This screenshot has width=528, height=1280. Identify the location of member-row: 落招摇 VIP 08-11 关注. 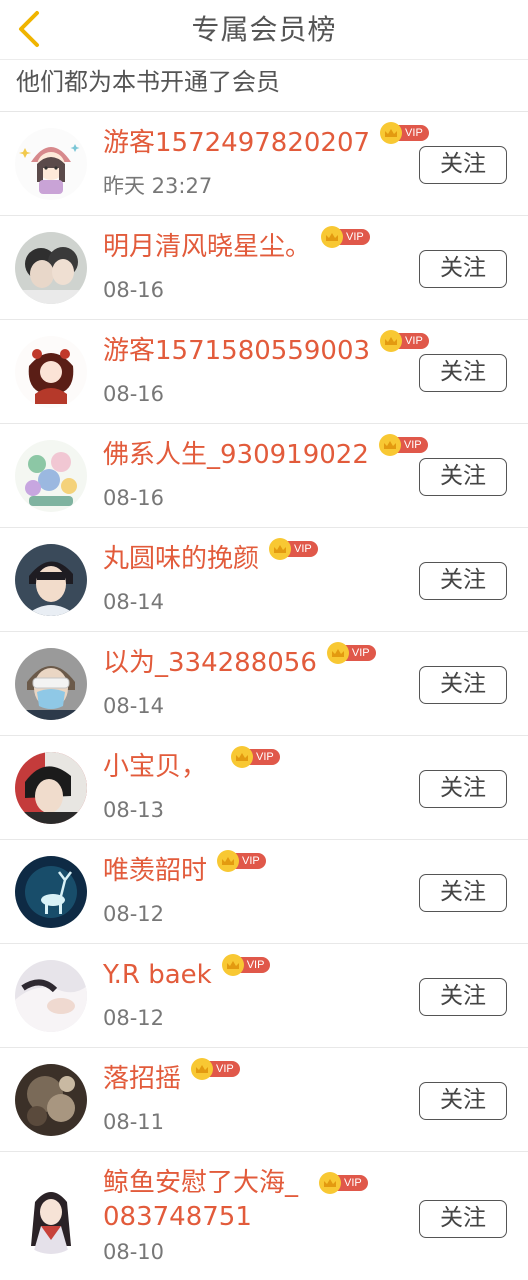
(264, 1100).